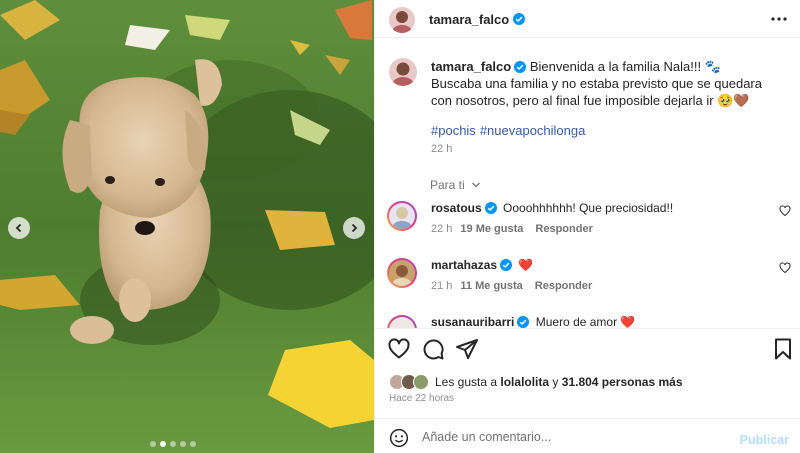 The image size is (800, 453). Describe the element at coordinates (533, 130) in the screenshot. I see `hashtag-link: #nuevapochilonga` at that location.